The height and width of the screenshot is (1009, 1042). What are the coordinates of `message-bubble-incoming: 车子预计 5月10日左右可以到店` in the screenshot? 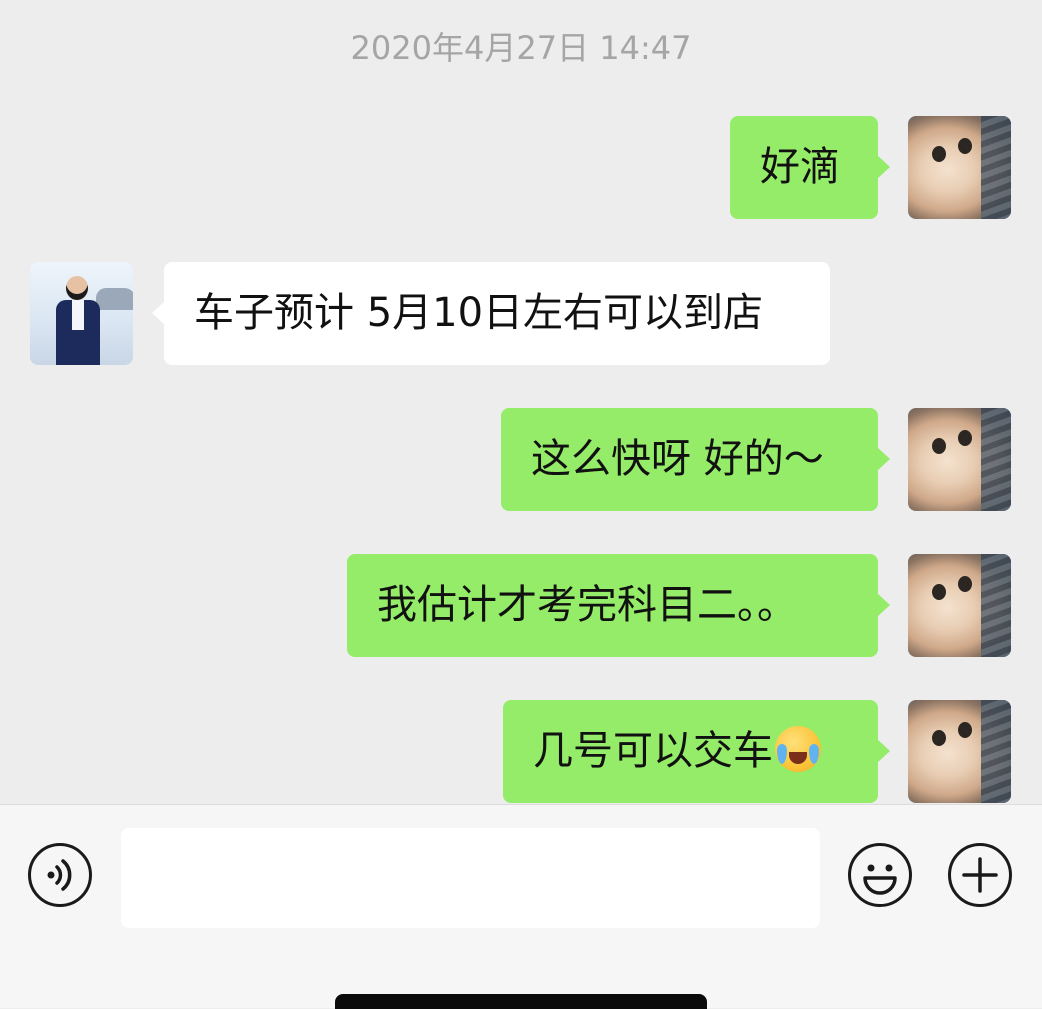 It's located at (491, 313).